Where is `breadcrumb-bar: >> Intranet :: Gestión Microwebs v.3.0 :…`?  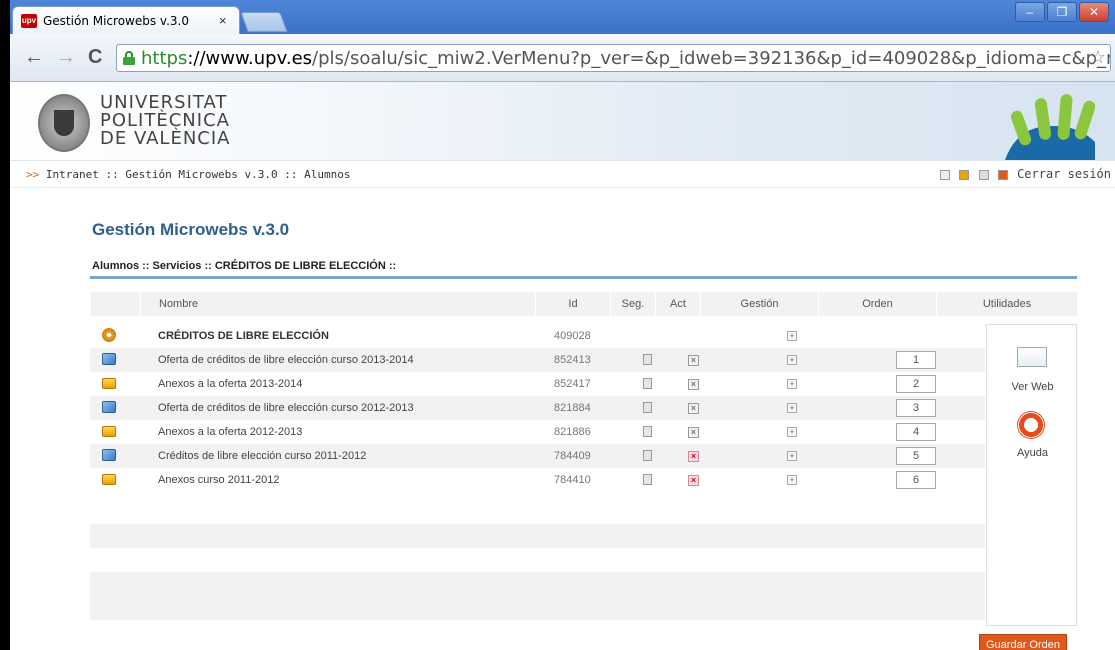 breadcrumb-bar: >> Intranet :: Gestión Microwebs v.3.0 :… is located at coordinates (562, 174).